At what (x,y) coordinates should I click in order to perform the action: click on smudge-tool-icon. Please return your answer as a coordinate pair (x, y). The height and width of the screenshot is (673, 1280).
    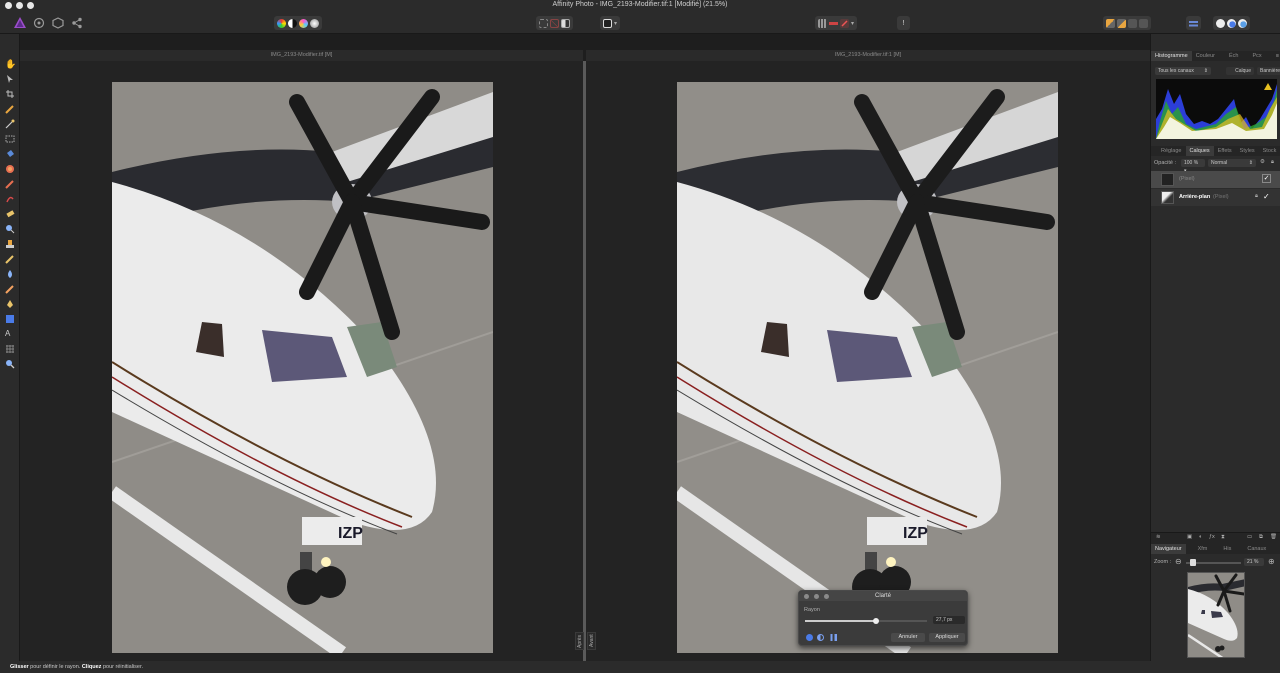
    Looking at the image, I should click on (10, 289).